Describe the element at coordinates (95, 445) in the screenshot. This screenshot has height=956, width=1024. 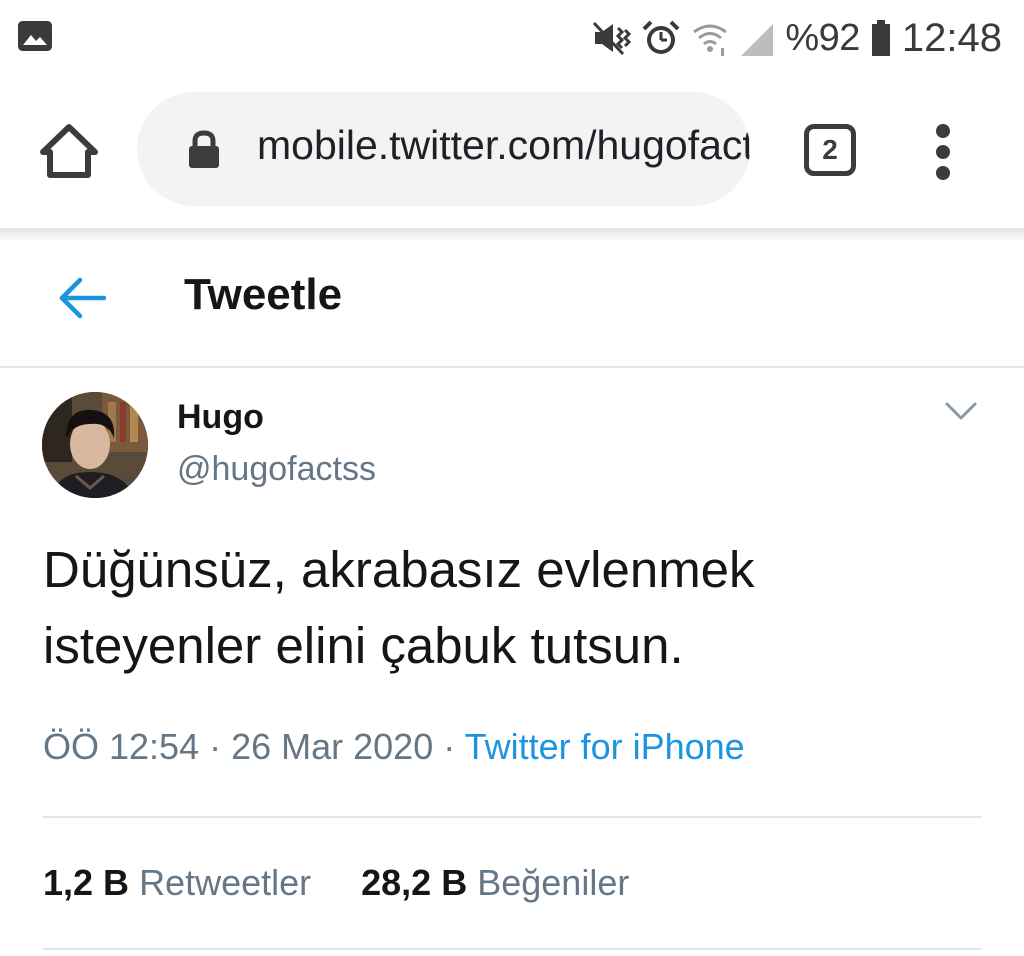
I see `avatar` at that location.